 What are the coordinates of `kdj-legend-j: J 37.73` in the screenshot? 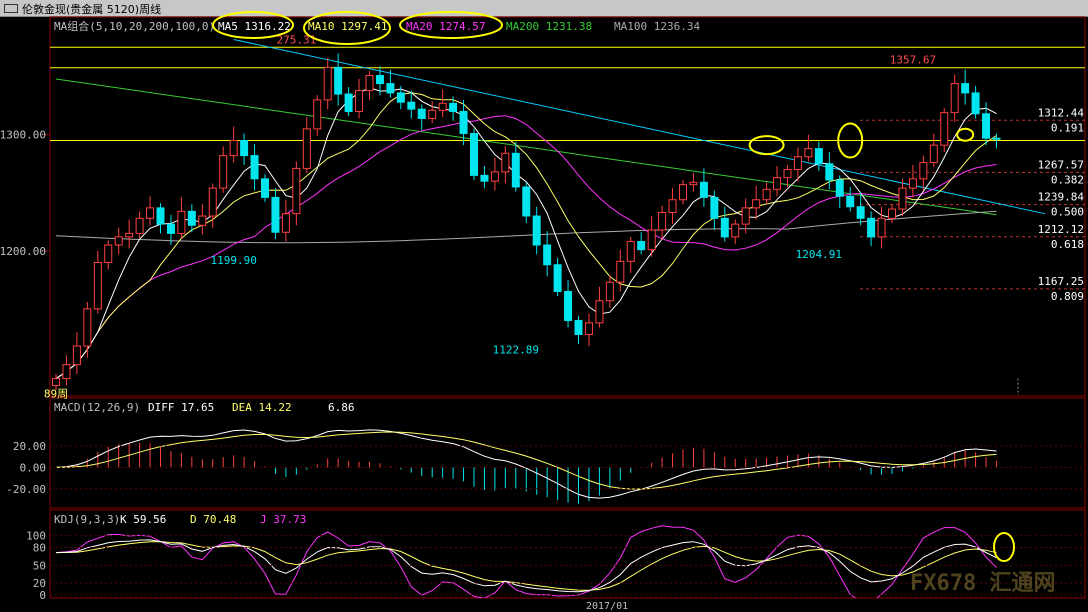 It's located at (283, 519).